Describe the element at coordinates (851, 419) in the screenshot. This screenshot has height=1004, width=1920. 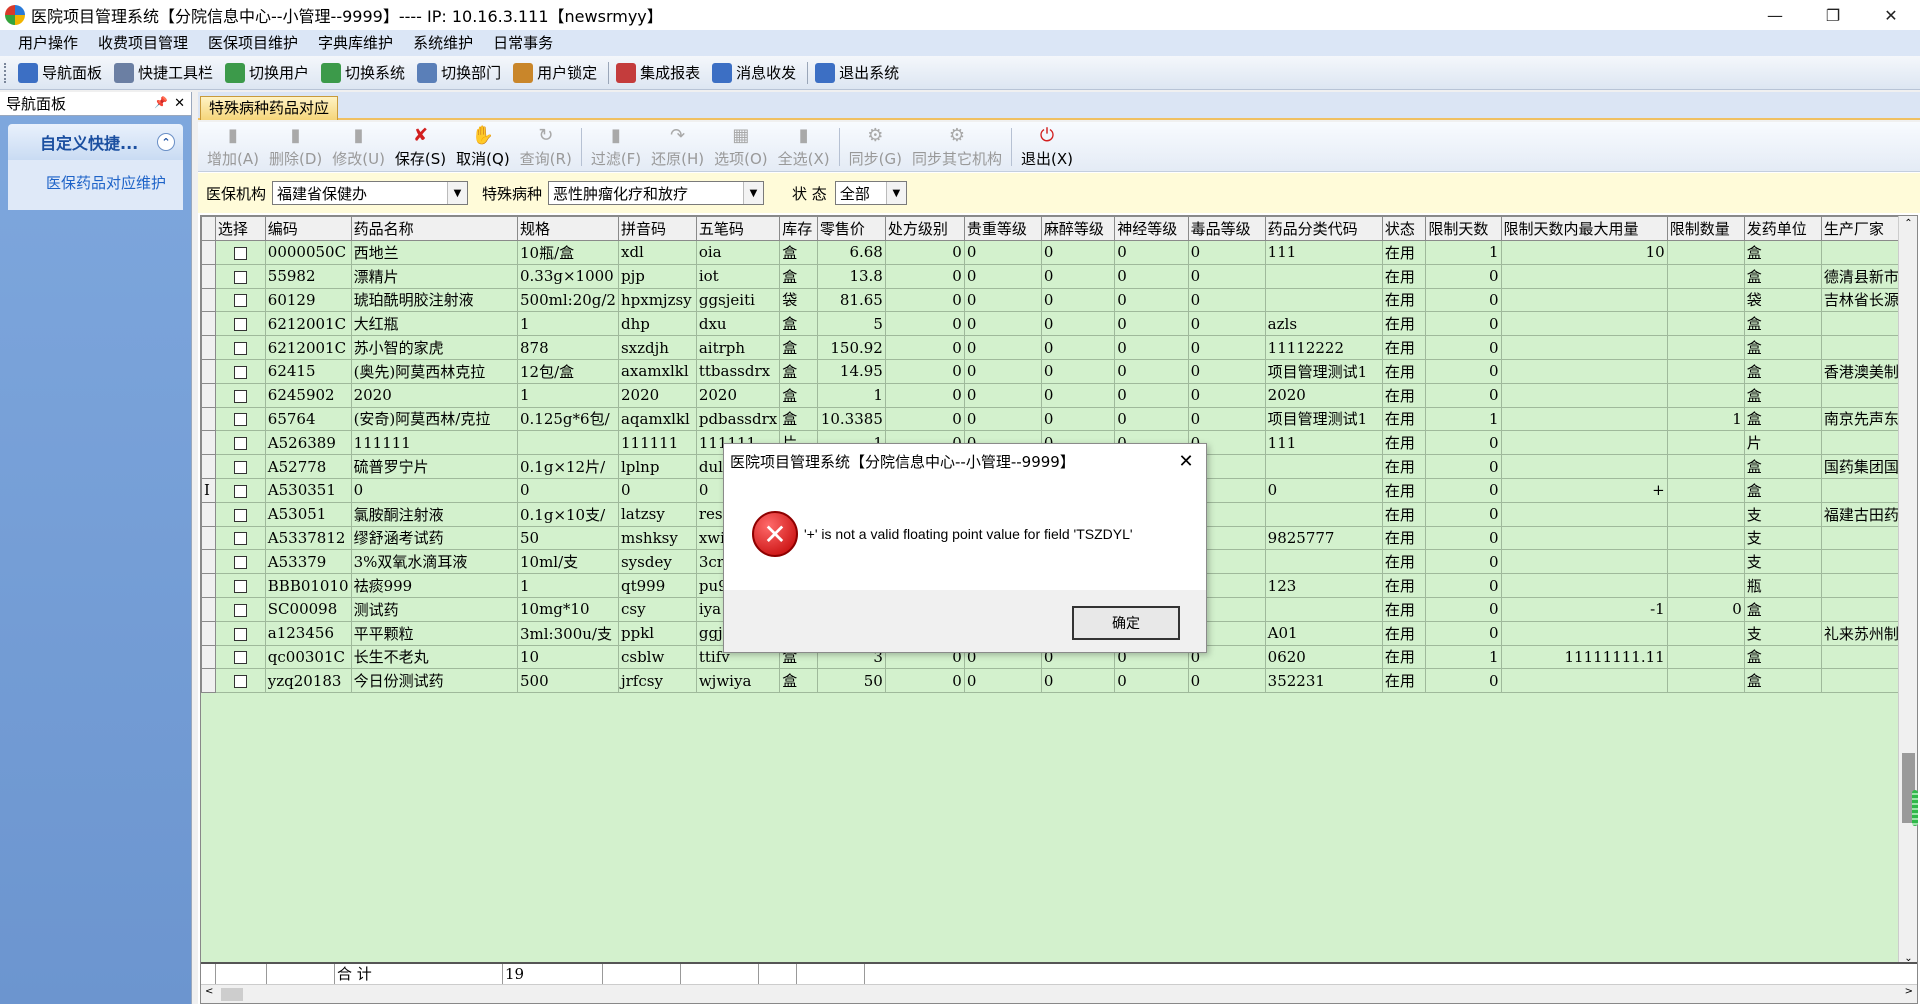
I see `table-cell: 10.3385` at that location.